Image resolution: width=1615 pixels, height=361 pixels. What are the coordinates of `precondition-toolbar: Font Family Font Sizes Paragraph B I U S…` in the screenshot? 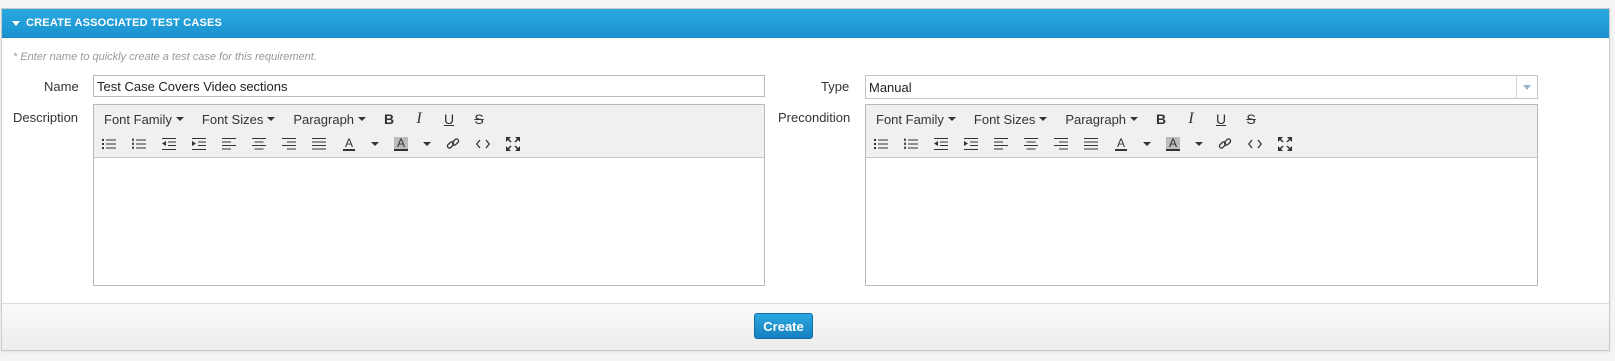 It's located at (1201, 131).